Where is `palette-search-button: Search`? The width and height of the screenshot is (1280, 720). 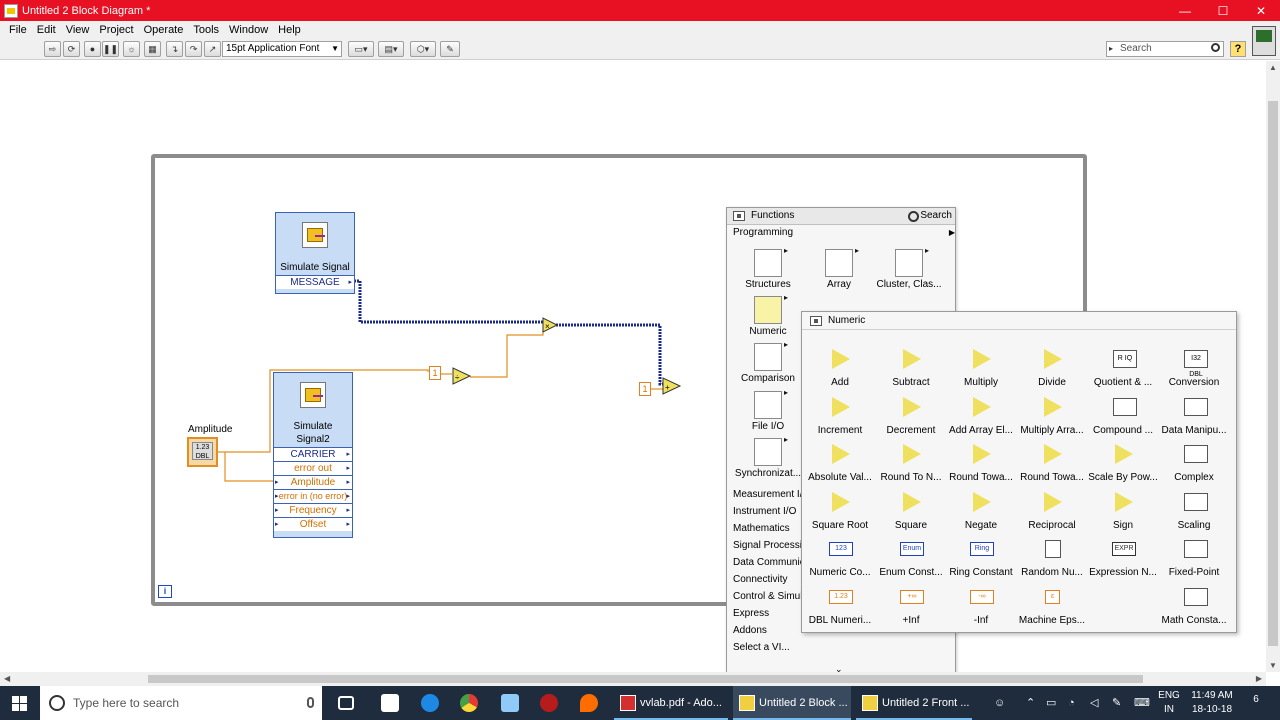 palette-search-button: Search is located at coordinates (929, 216).